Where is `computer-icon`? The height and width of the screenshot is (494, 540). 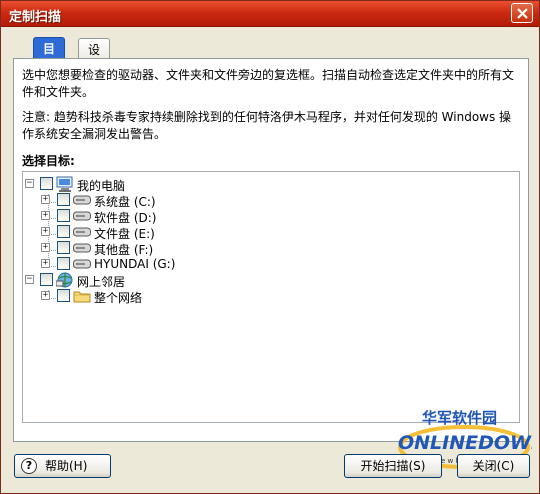
computer-icon is located at coordinates (64, 184).